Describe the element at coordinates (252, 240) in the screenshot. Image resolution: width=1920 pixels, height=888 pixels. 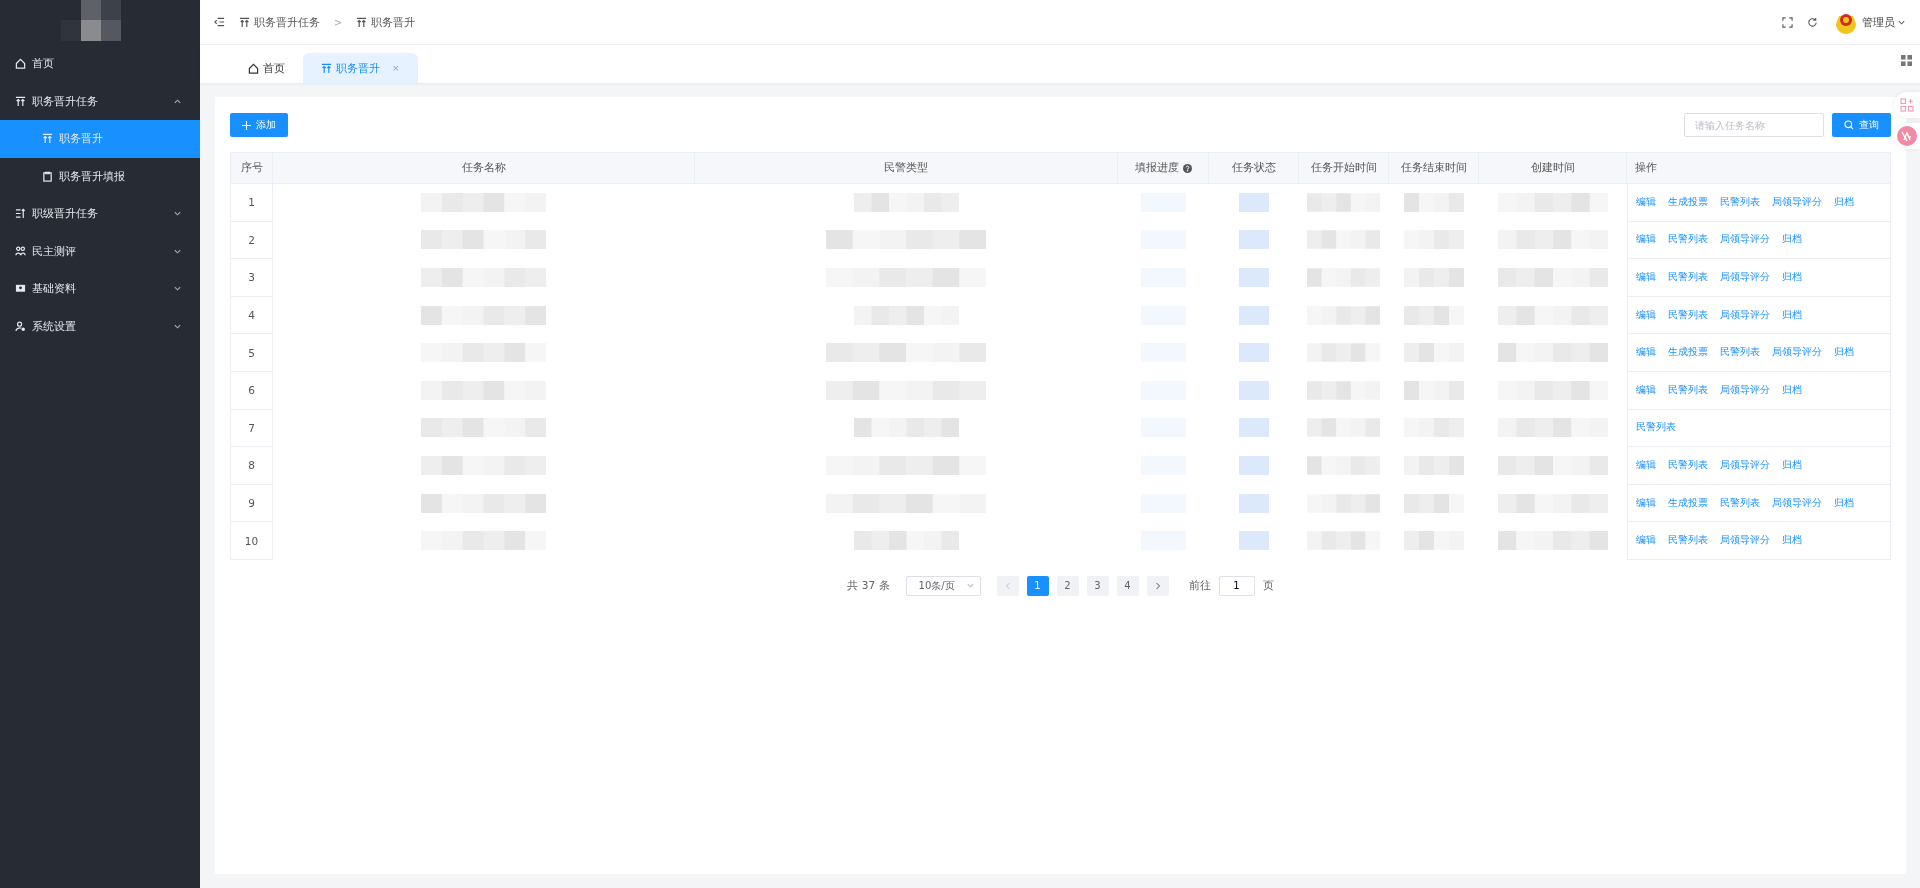
I see `table-cell: 2` at that location.